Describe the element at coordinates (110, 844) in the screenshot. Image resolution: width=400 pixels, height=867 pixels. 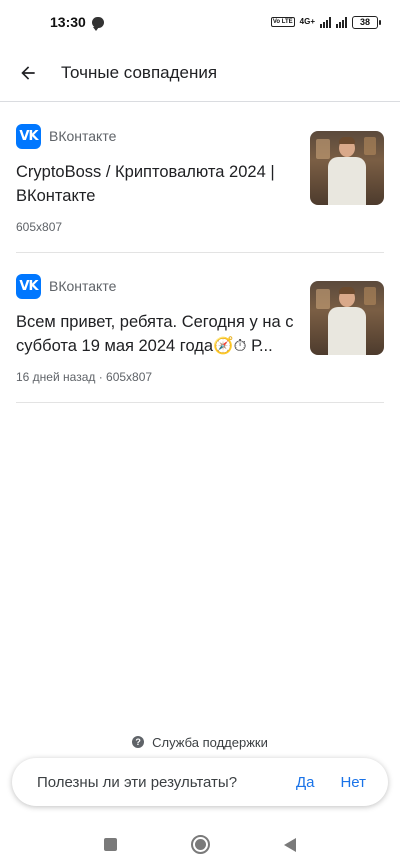
I see `recents-icon` at that location.